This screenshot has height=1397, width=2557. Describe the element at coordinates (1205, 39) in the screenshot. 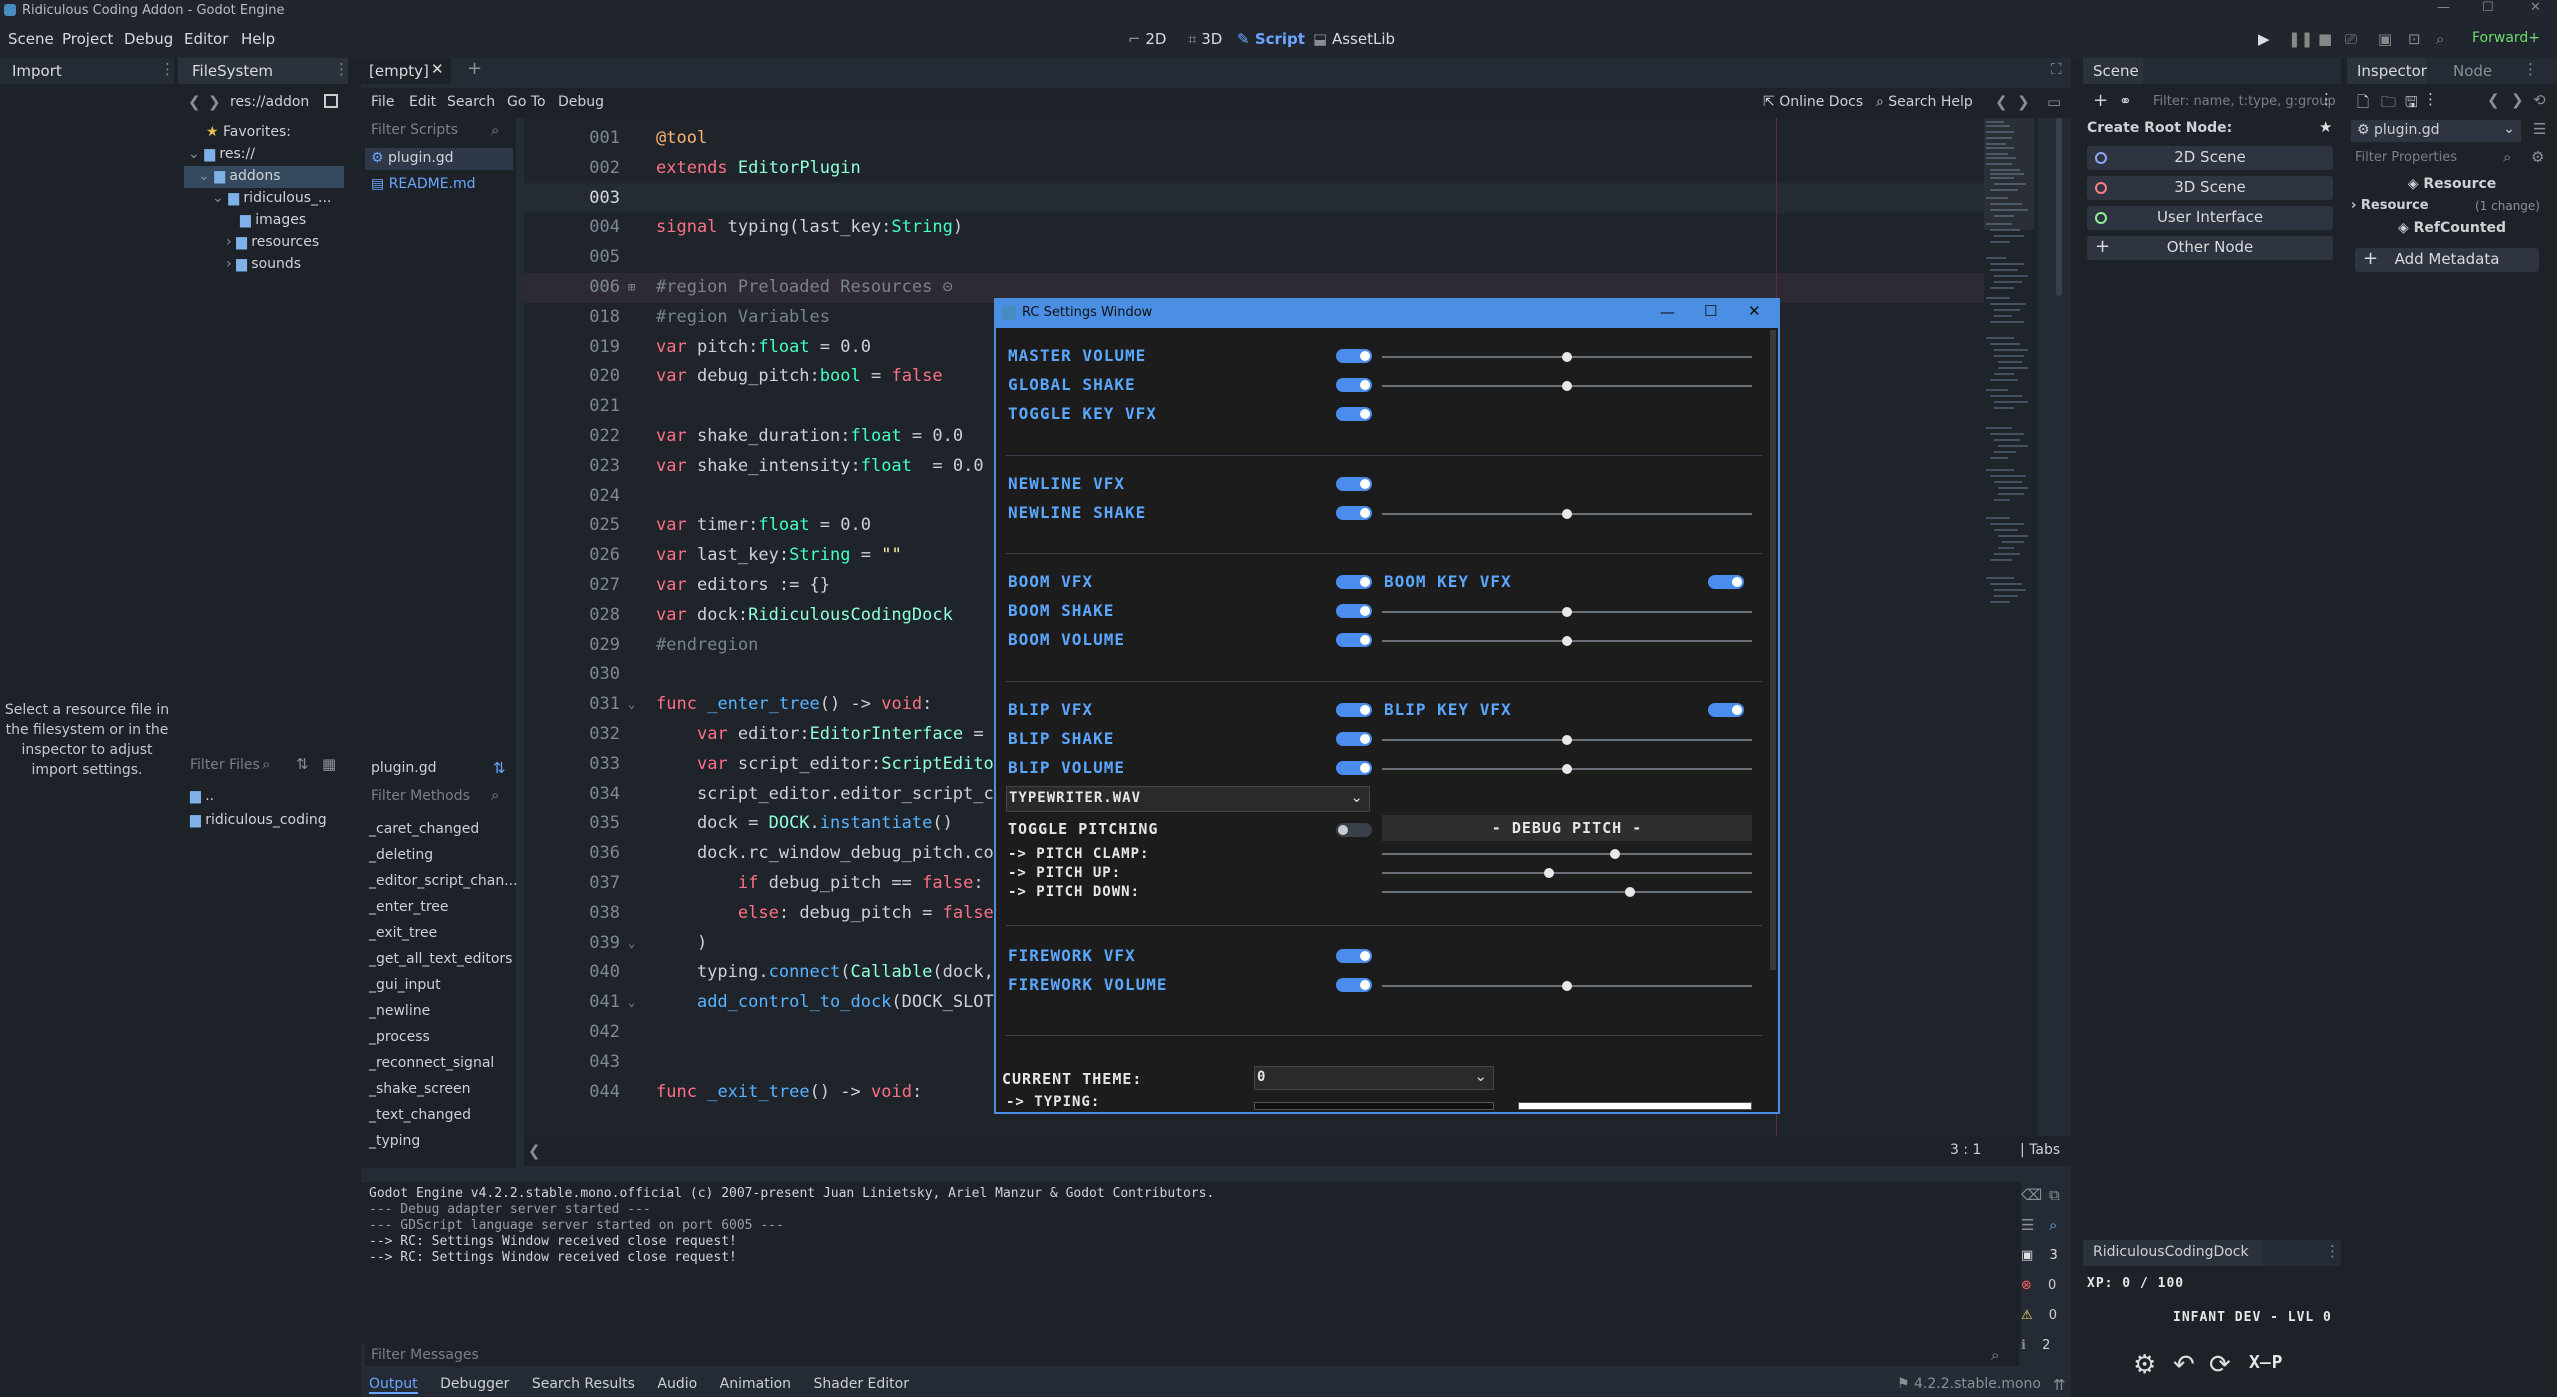

I see `workspace-3d: ⌗ 3D` at that location.